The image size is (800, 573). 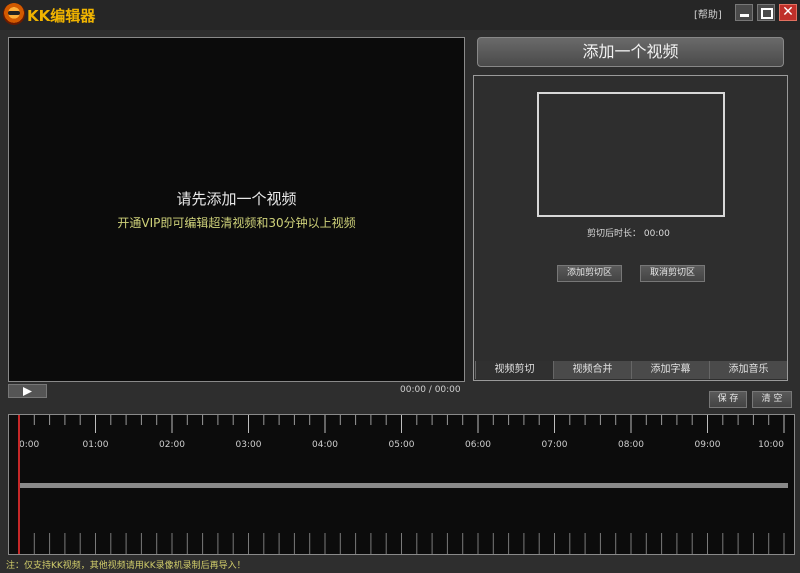 What do you see at coordinates (670, 370) in the screenshot?
I see `tab-add-subtitle: 添加字幕` at bounding box center [670, 370].